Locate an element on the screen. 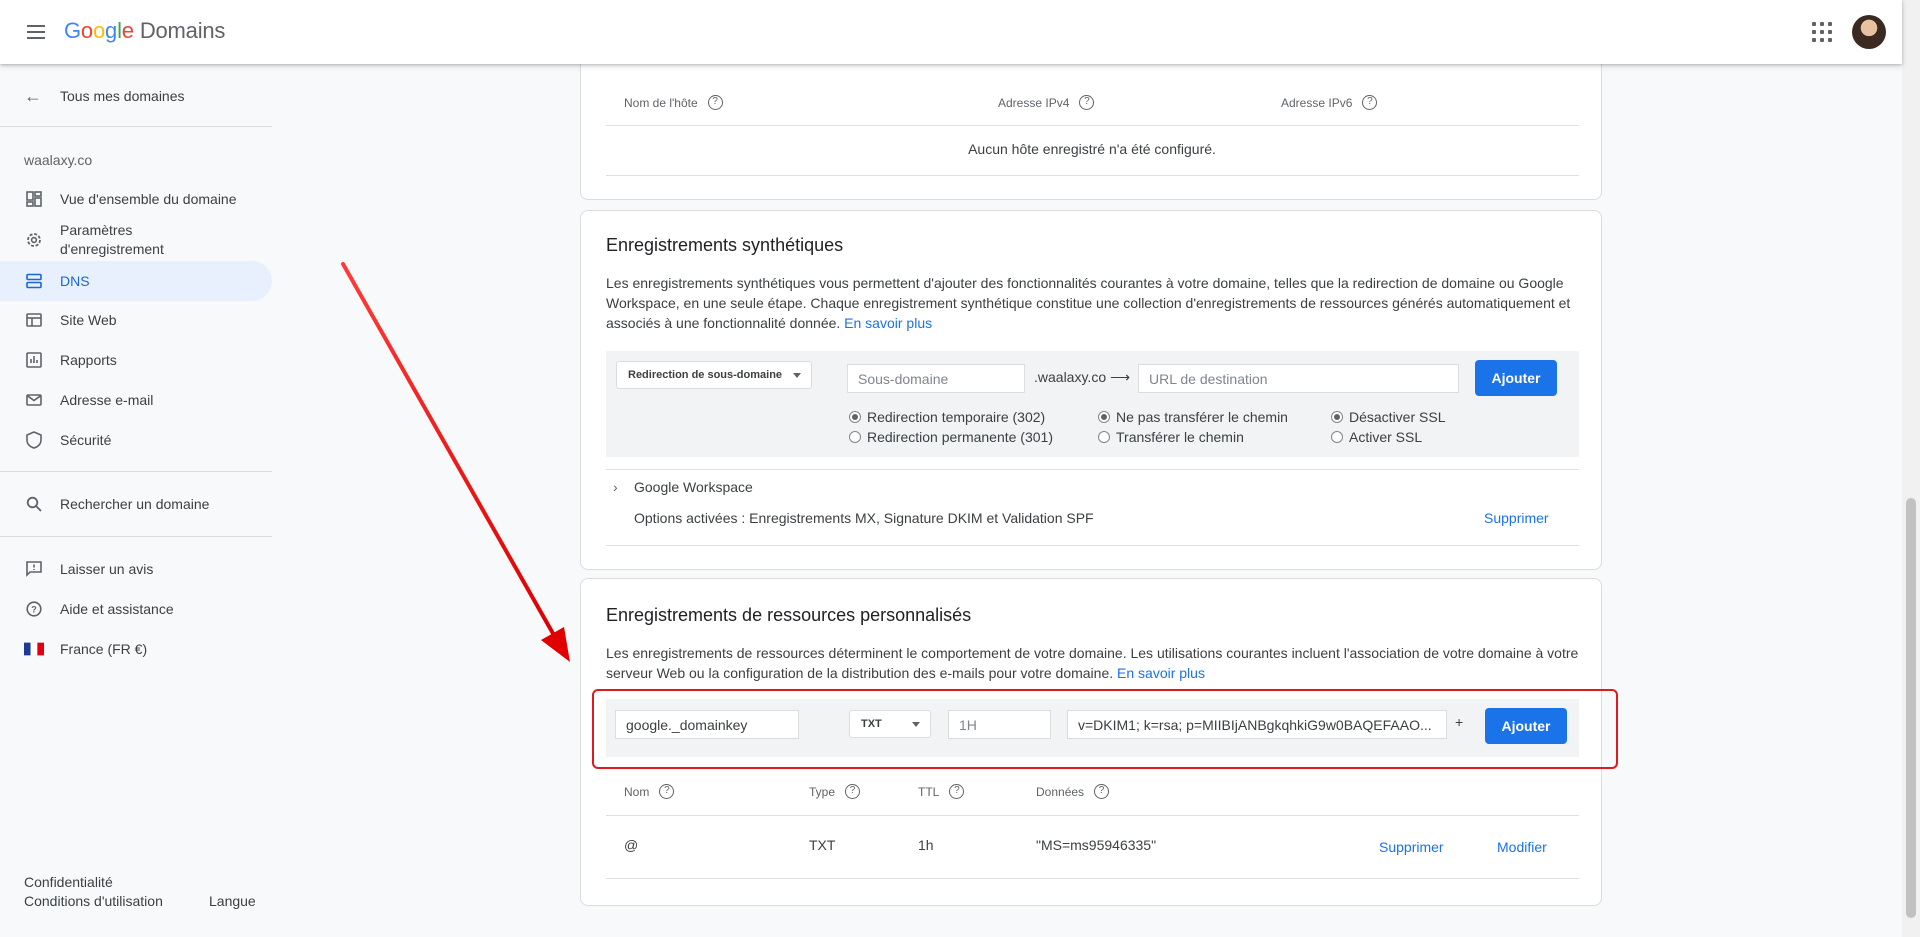 The height and width of the screenshot is (937, 1920). edit-record-link: Modifier is located at coordinates (1522, 847).